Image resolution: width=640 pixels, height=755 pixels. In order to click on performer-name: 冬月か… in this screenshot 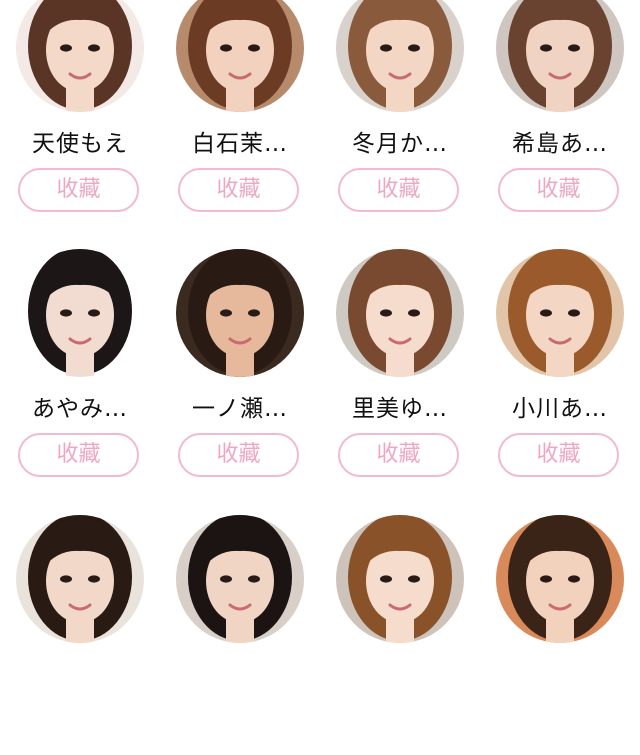, I will do `click(400, 144)`.